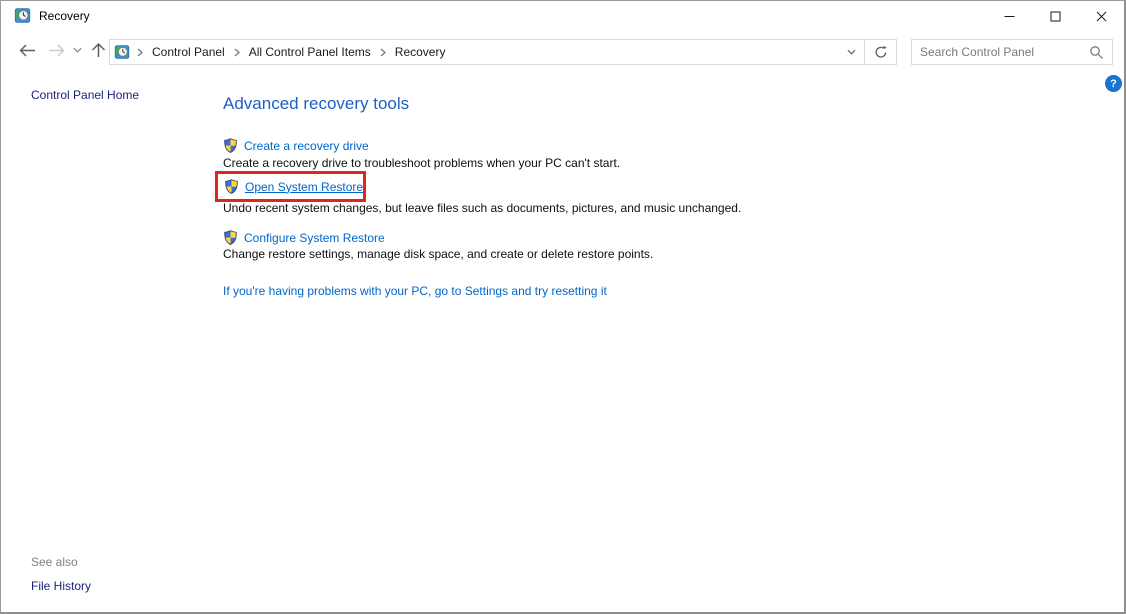  What do you see at coordinates (562, 16) in the screenshot?
I see `titlebar: Recovery` at bounding box center [562, 16].